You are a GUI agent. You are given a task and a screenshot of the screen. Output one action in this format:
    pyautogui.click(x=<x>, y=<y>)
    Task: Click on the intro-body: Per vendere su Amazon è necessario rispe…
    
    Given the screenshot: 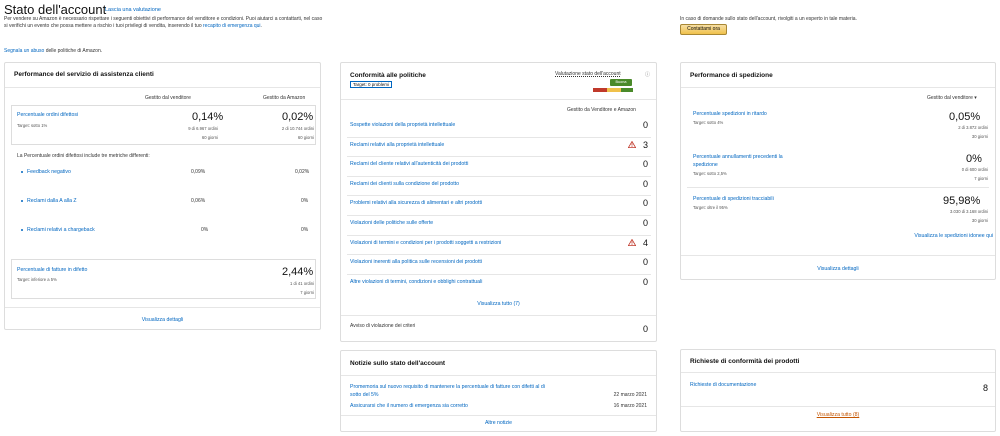 What is the action you would take?
    pyautogui.click(x=163, y=22)
    